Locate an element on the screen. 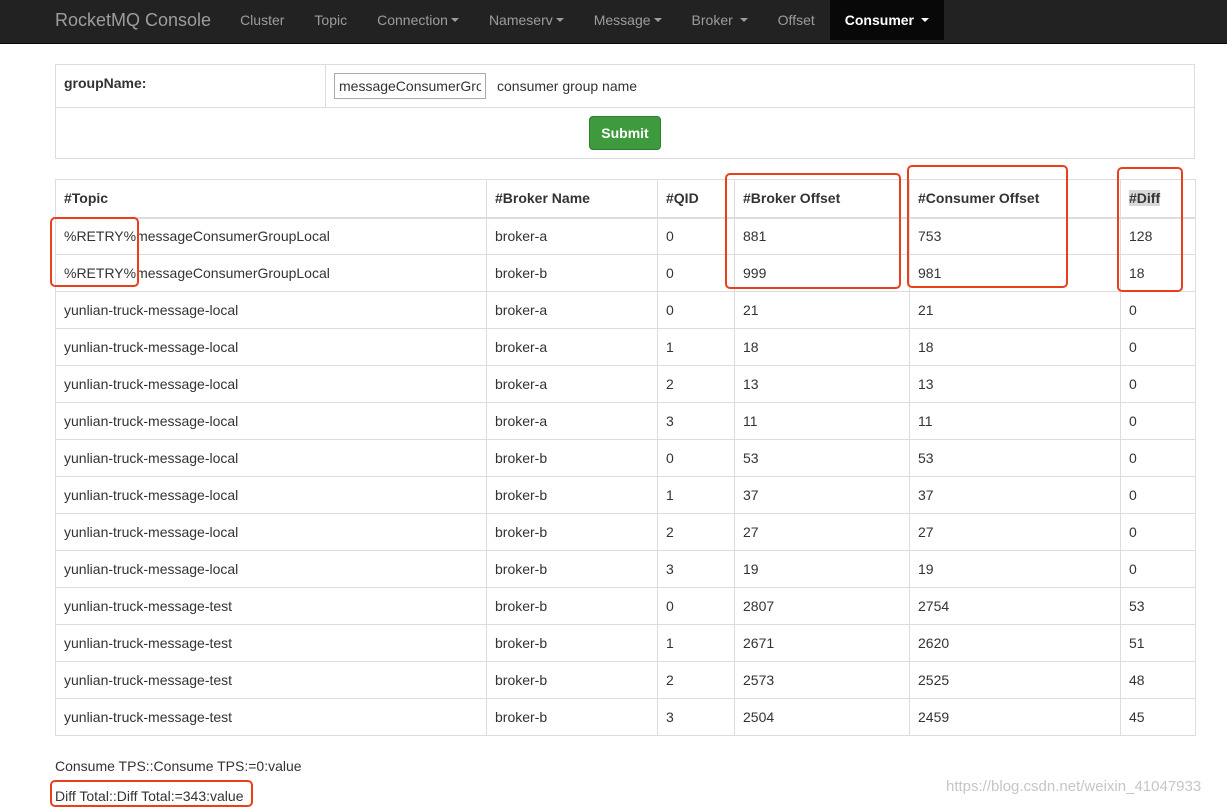  header-diff: #Diff is located at coordinates (1158, 199).